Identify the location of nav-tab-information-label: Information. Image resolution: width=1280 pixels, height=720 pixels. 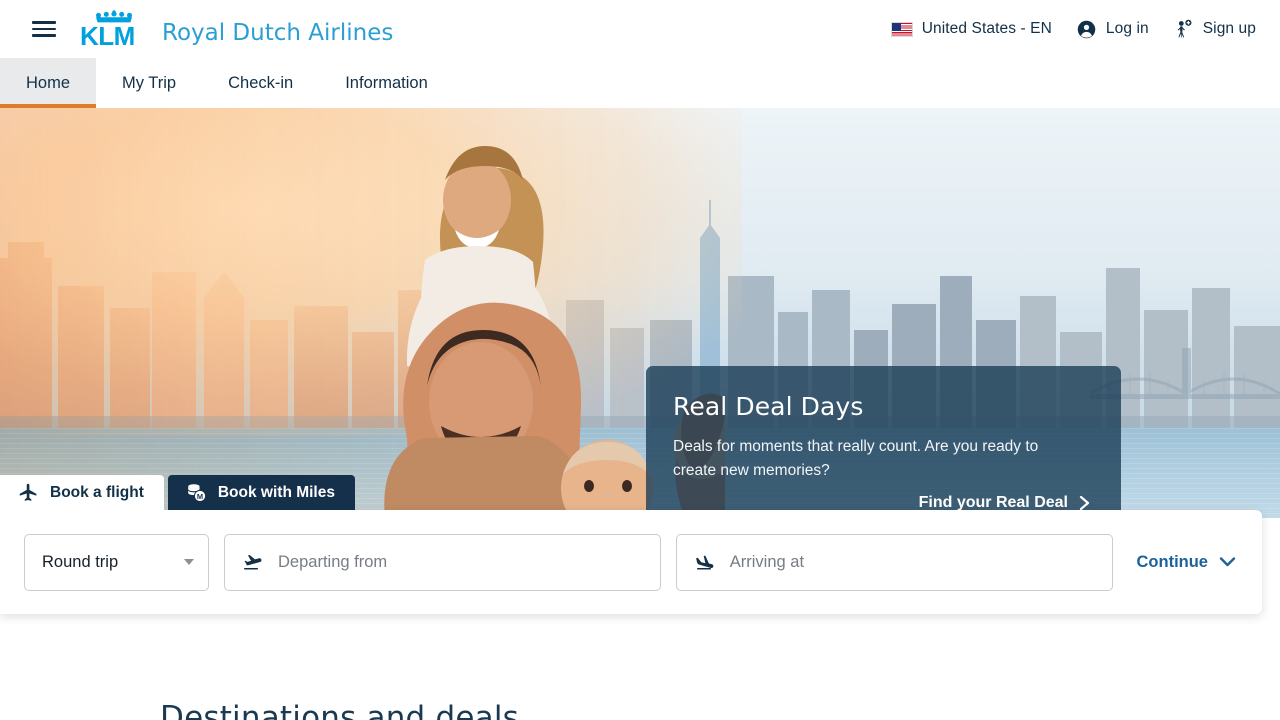
(386, 82).